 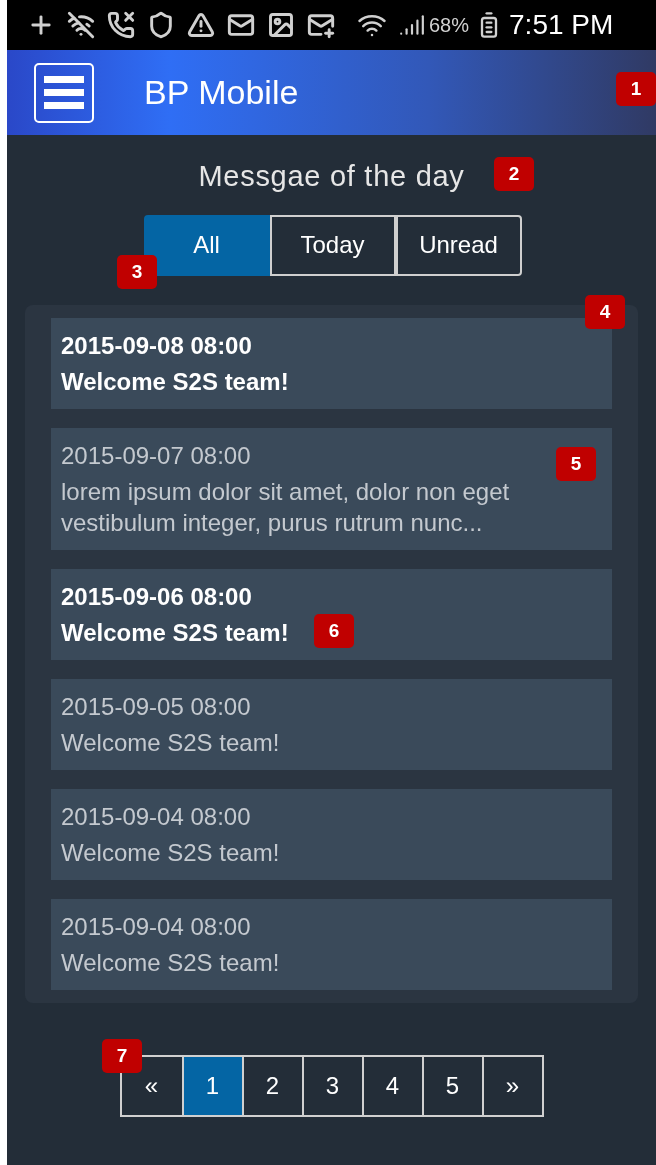 I want to click on clock-time: 7:51 PM, so click(x=561, y=25).